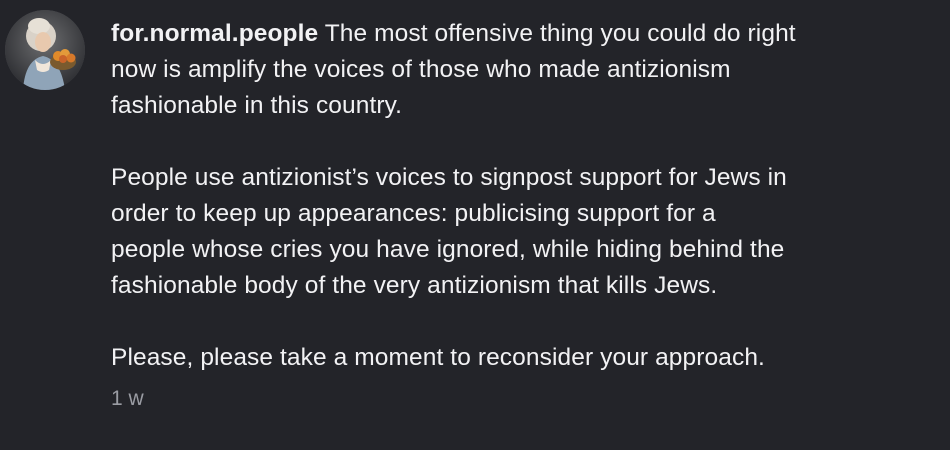  I want to click on avatar, so click(45, 50).